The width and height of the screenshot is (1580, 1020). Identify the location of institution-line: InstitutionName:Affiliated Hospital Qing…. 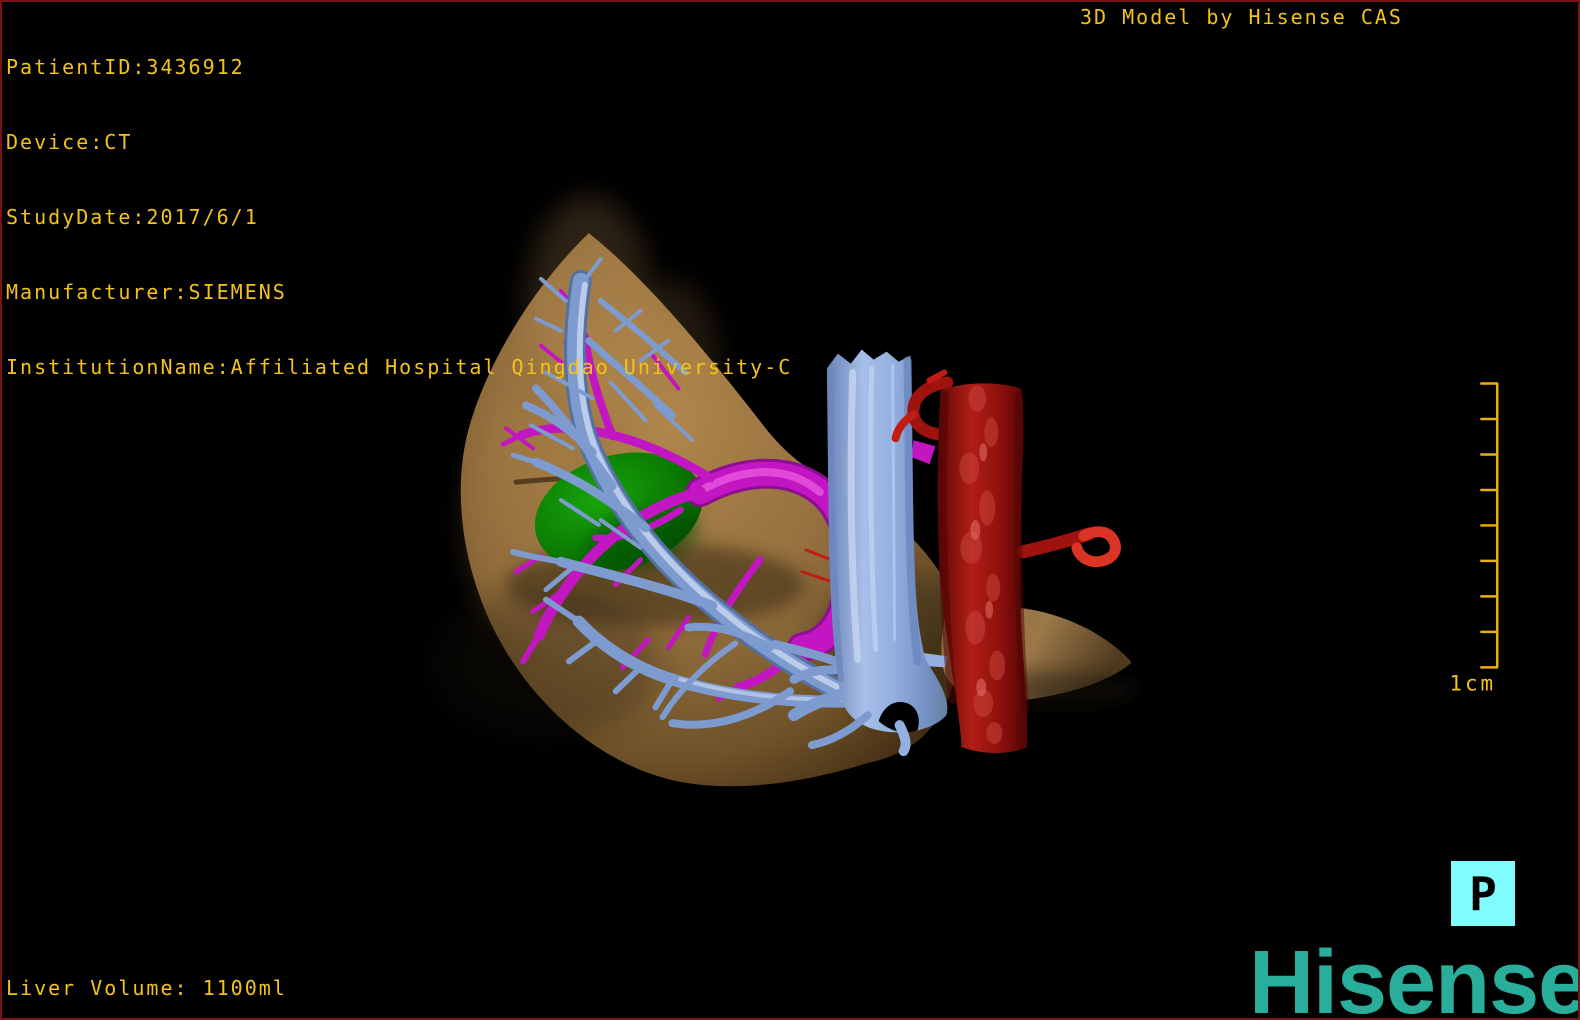
(399, 367).